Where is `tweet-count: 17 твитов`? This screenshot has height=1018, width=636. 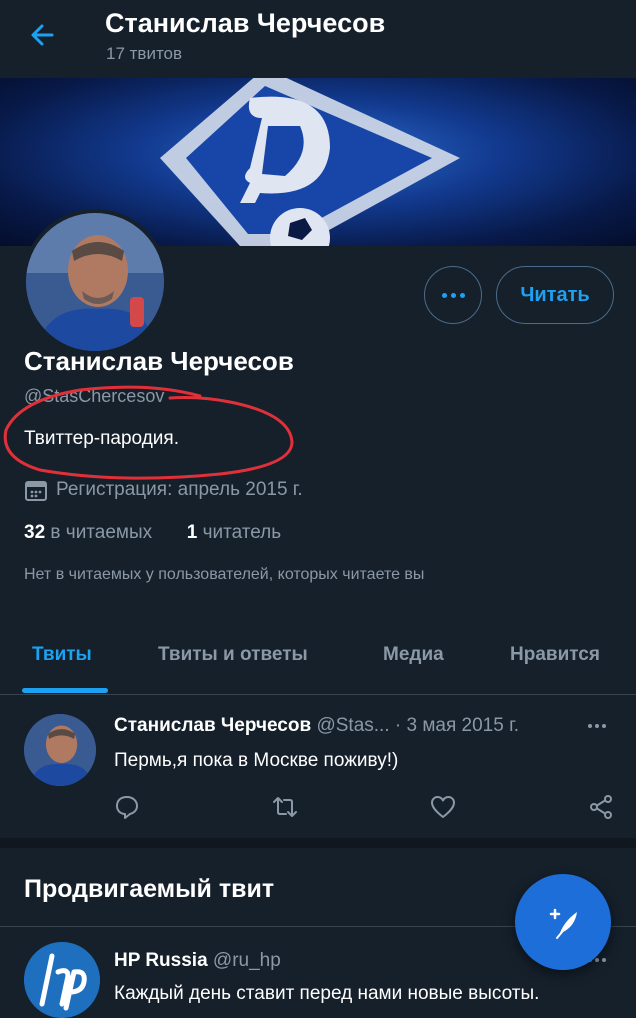
tweet-count: 17 твитов is located at coordinates (144, 53).